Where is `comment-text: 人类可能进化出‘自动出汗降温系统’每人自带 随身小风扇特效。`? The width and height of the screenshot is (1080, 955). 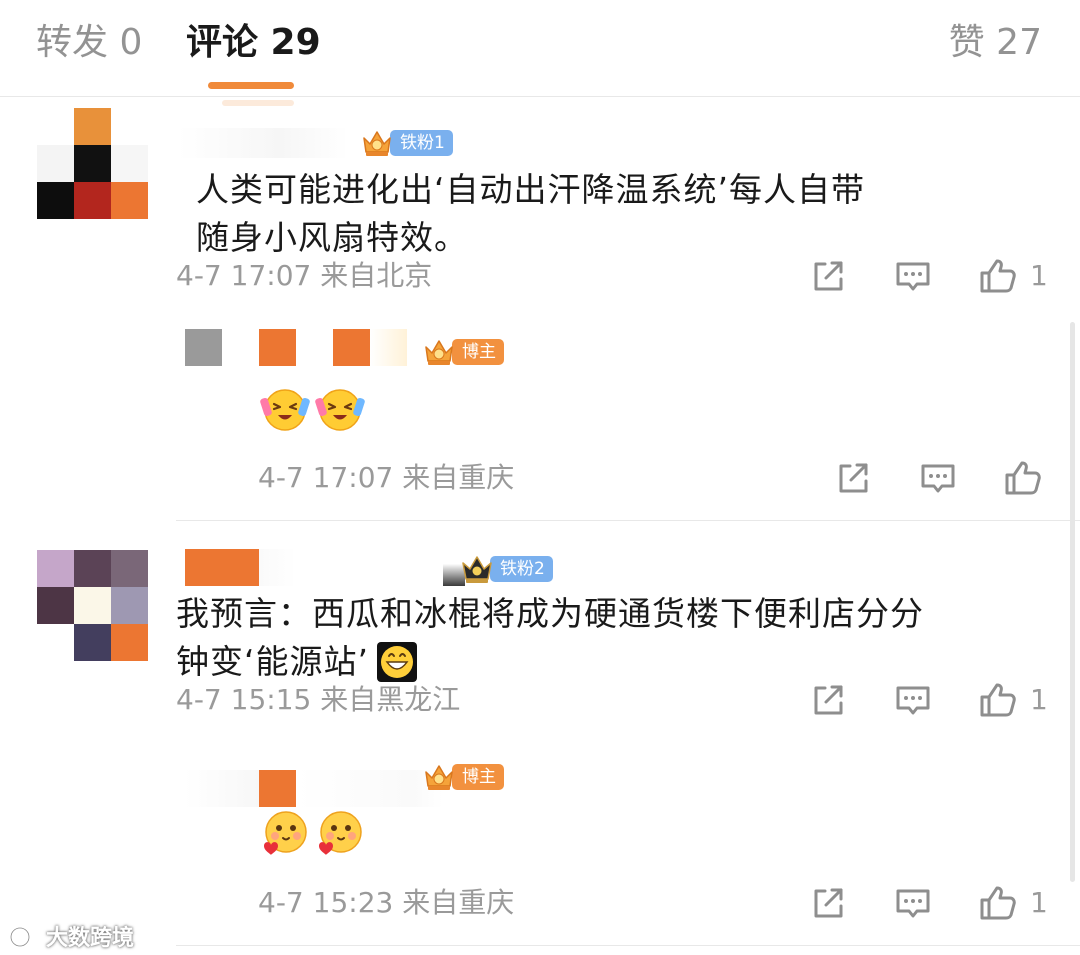 comment-text: 人类可能进化出‘自动出汗降温系统’每人自带 随身小风扇特效。 is located at coordinates (530, 214).